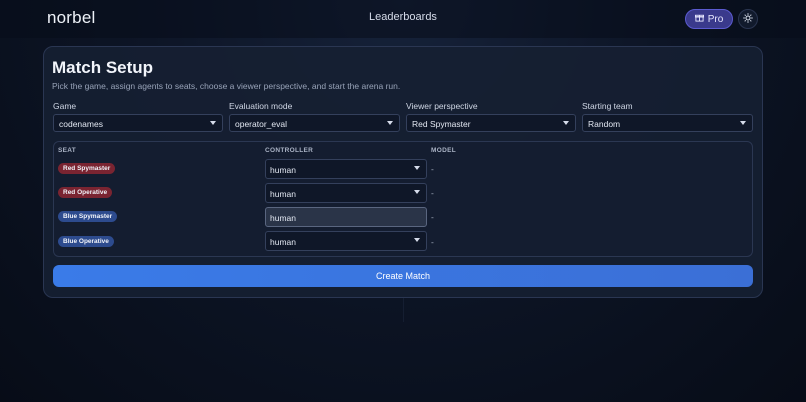 Image resolution: width=806 pixels, height=402 pixels. What do you see at coordinates (403, 276) in the screenshot?
I see `create-match-button: Create Match` at bounding box center [403, 276].